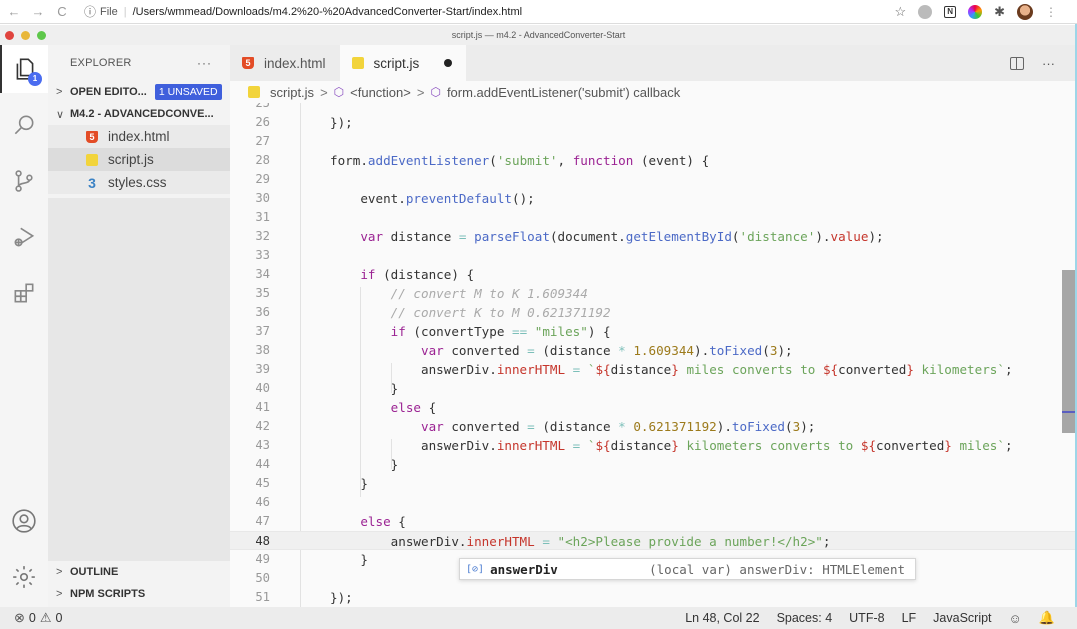 The image size is (1077, 629). What do you see at coordinates (24, 521) in the screenshot?
I see `accounts-activity-button` at bounding box center [24, 521].